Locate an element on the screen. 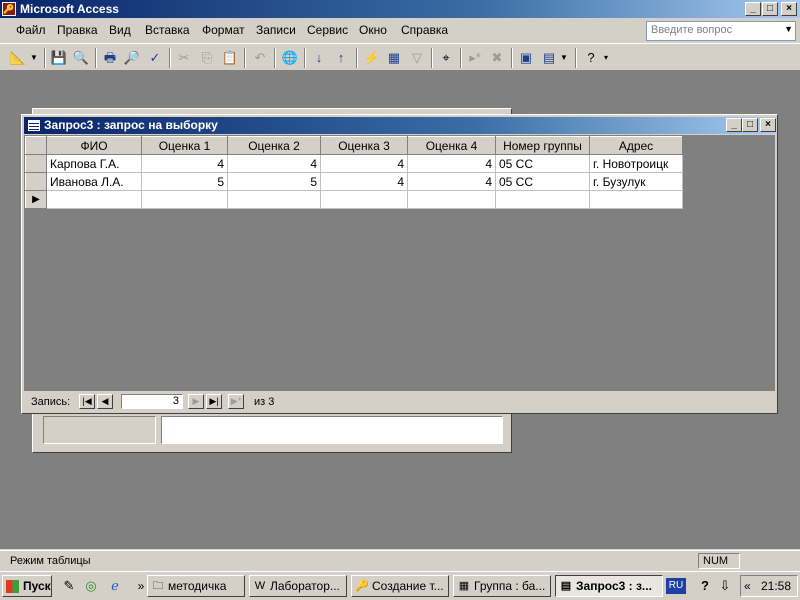  new-object-icon: ▤ is located at coordinates (549, 58).